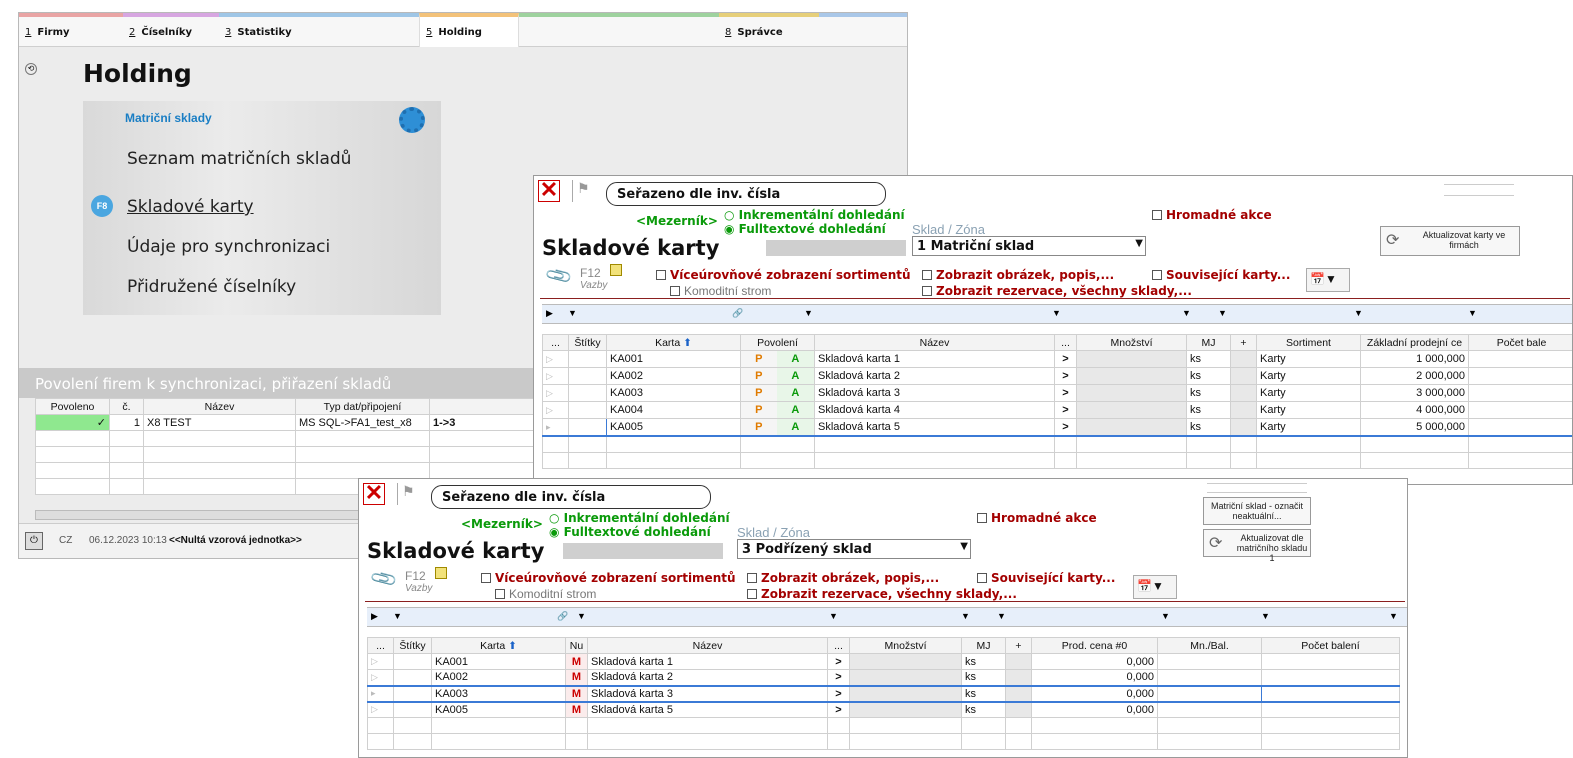  I want to click on power-icon: ⏻, so click(34, 541).